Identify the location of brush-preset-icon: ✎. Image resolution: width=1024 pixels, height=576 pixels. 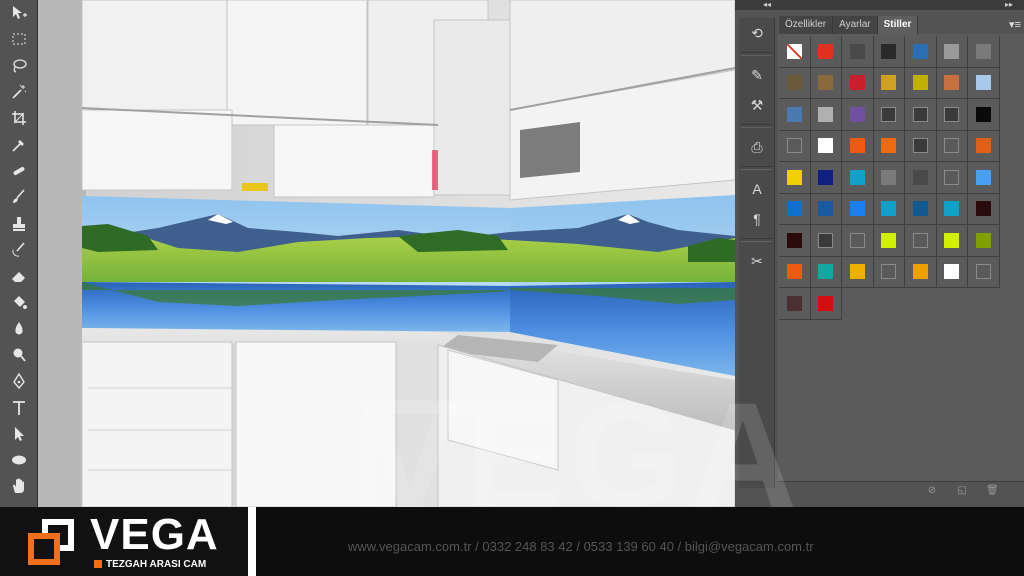
(757, 75).